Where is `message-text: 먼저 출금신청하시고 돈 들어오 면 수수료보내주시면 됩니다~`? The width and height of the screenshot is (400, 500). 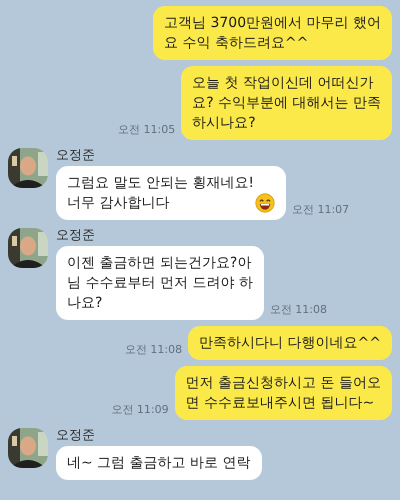 message-text: 먼저 출금신청하시고 돈 들어오 면 수수료보내주시면 됩니다~ is located at coordinates (283, 393).